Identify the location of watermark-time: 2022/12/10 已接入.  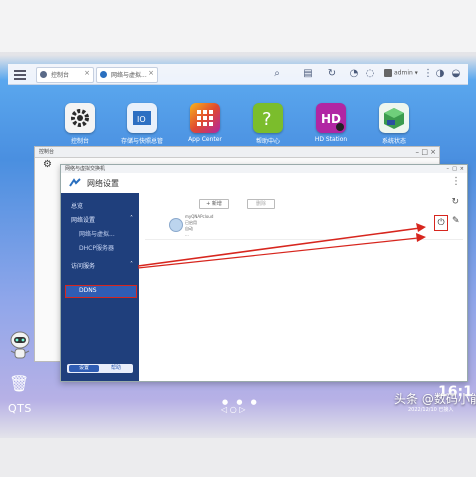
(431, 410).